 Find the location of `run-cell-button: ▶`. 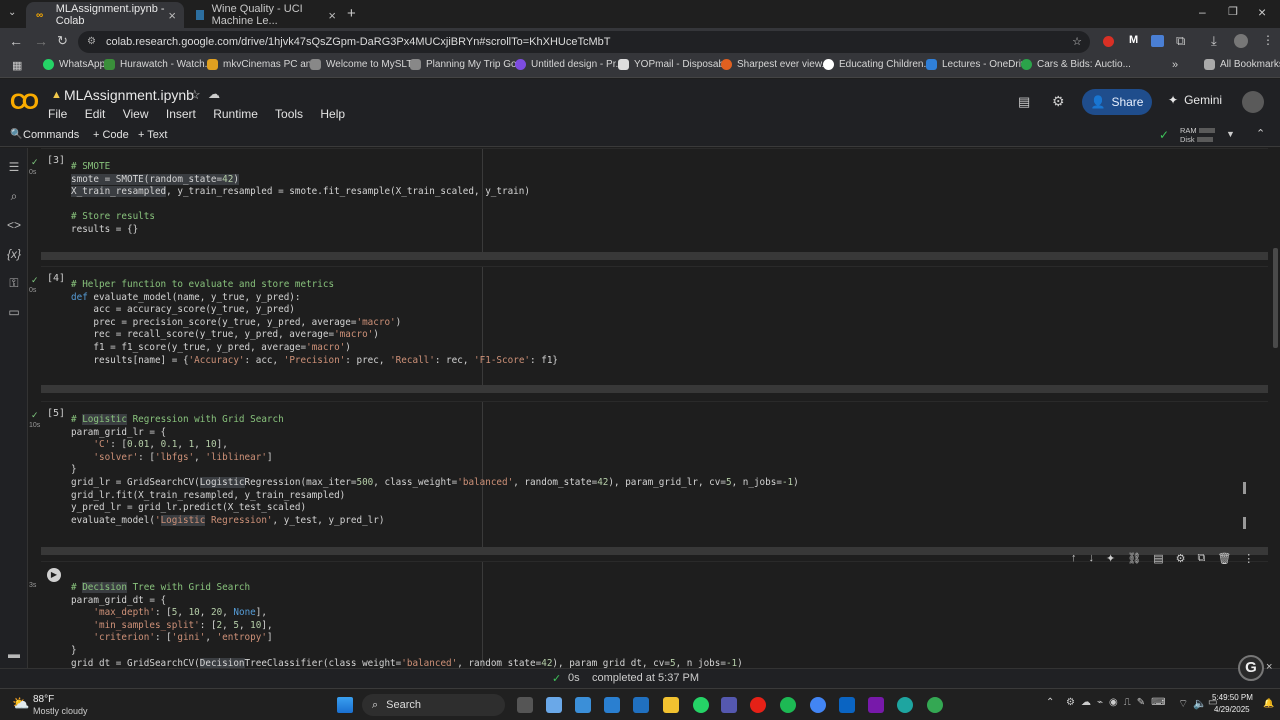

run-cell-button: ▶ is located at coordinates (54, 575).